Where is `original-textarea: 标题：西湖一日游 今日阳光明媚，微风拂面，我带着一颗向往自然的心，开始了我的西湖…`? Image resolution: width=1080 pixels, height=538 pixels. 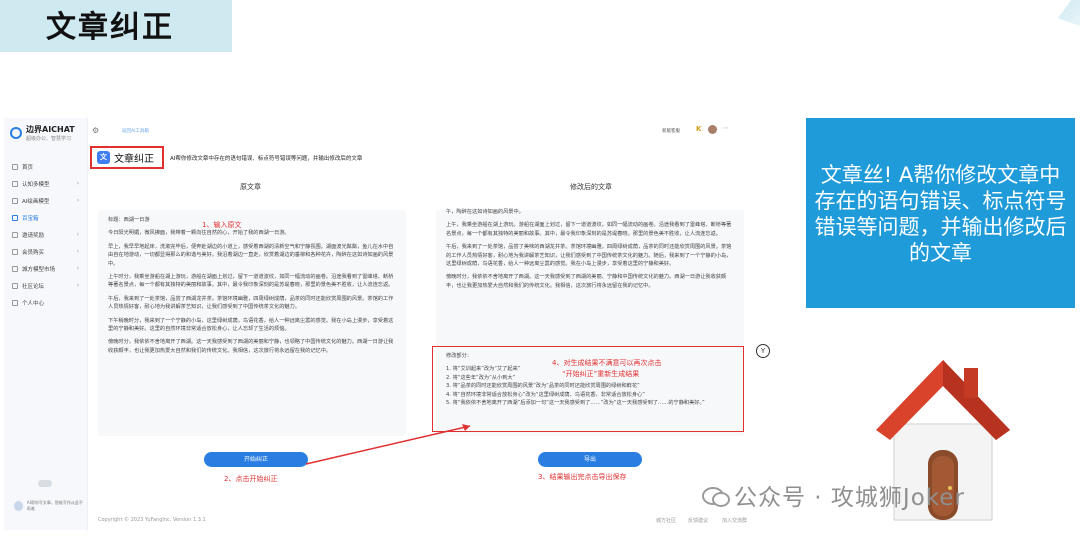 original-textarea: 标题：西湖一日游 今日阳光明媚，微风拂面，我带着一颗向往自然的心，开始了我的西湖… is located at coordinates (252, 323).